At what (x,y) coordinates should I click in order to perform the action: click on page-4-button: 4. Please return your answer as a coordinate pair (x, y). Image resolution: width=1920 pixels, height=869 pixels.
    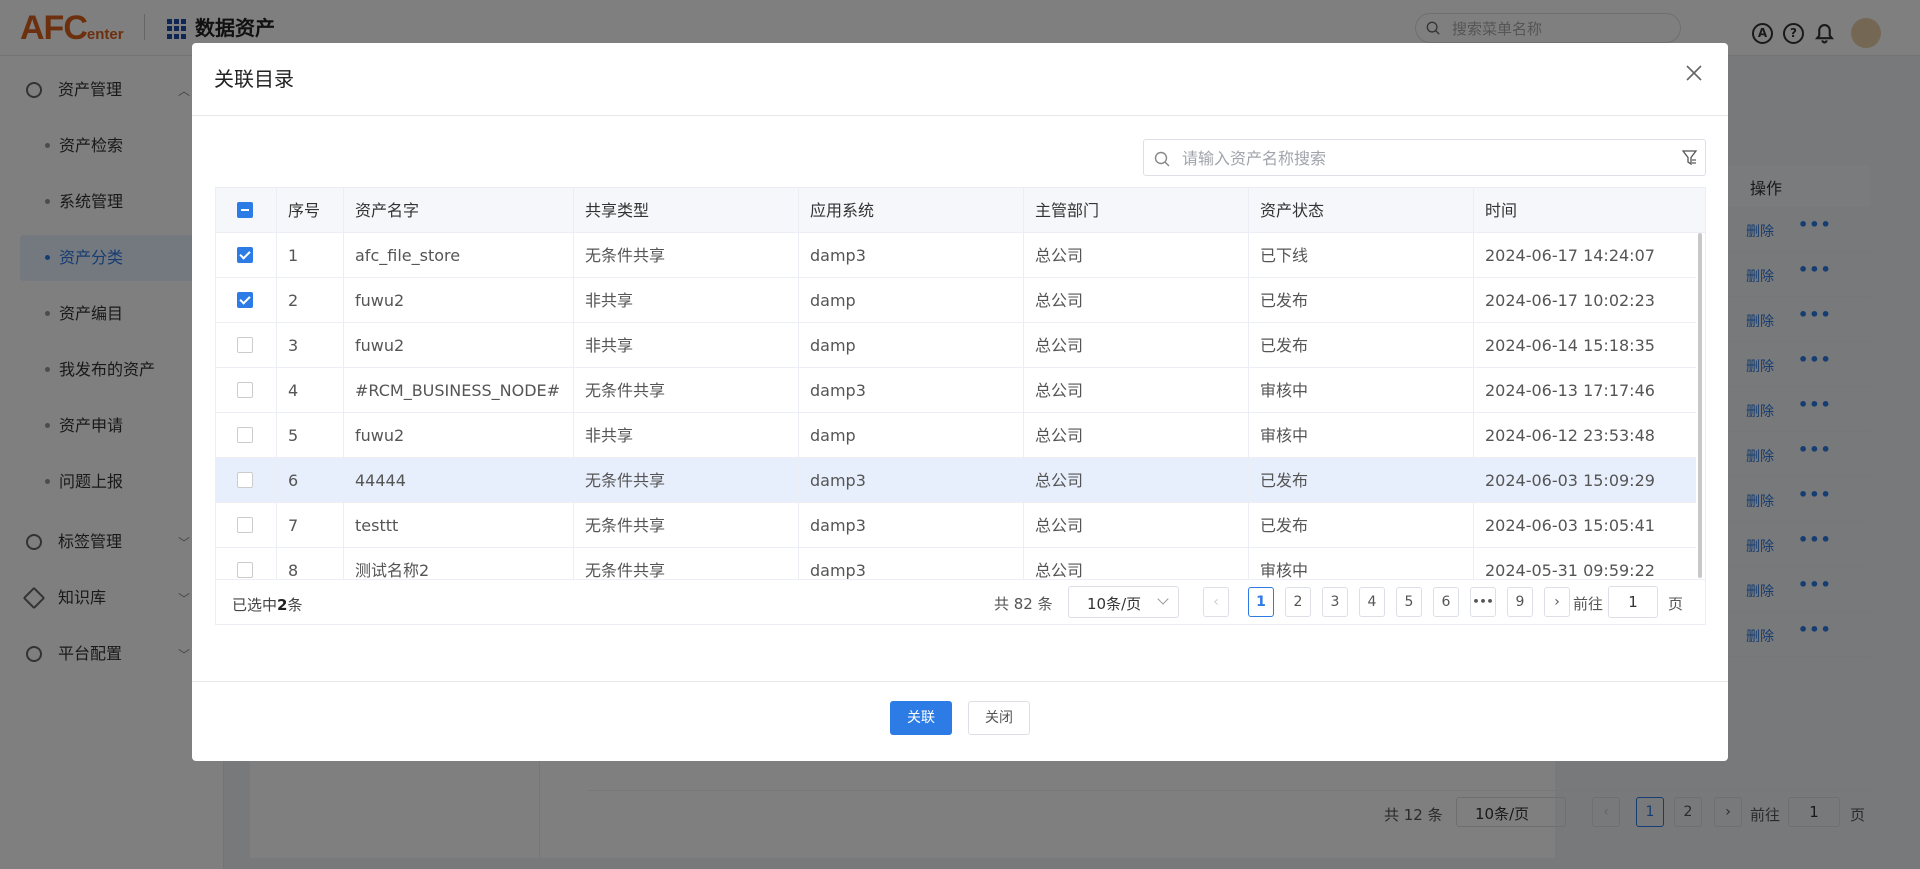
    Looking at the image, I should click on (1372, 602).